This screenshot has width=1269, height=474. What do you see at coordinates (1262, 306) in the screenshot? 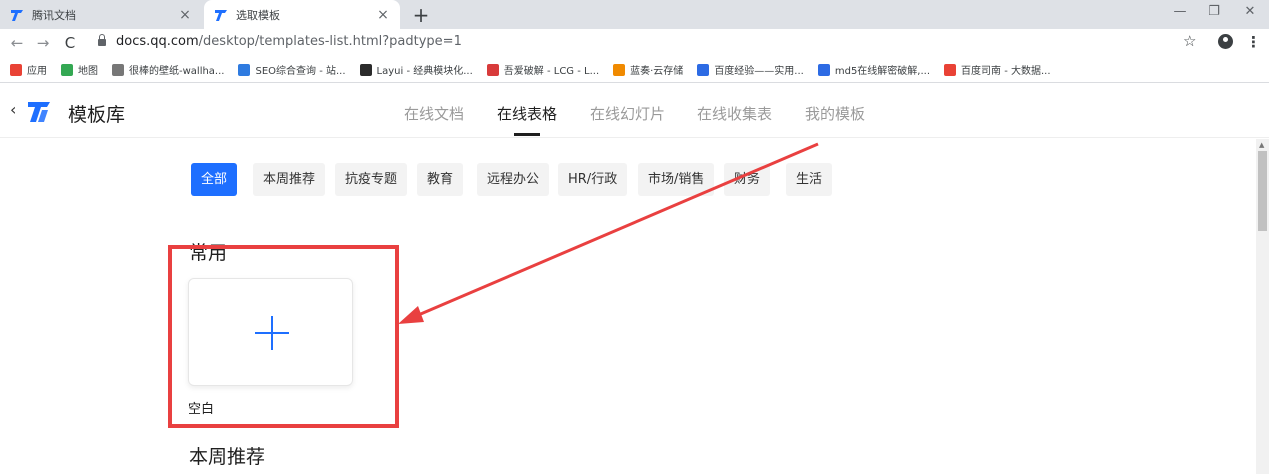
I see `page-scrollbar: ▲` at bounding box center [1262, 306].